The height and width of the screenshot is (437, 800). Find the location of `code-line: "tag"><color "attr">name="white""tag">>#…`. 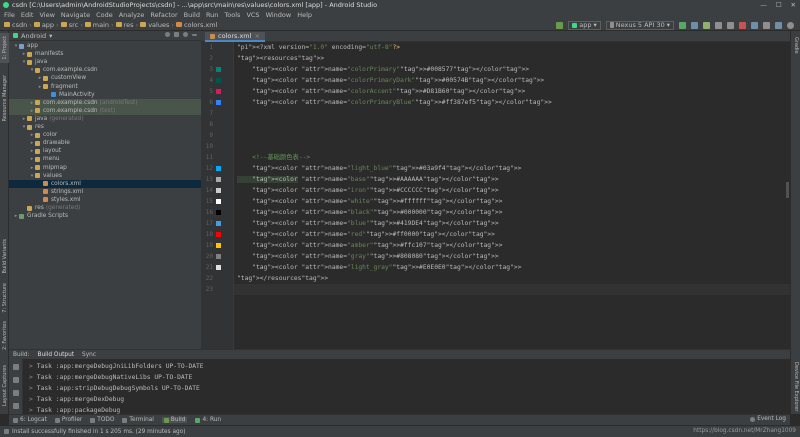

code-line: "tag"><color "attr">name="white""tag">>#… is located at coordinates (512, 201).